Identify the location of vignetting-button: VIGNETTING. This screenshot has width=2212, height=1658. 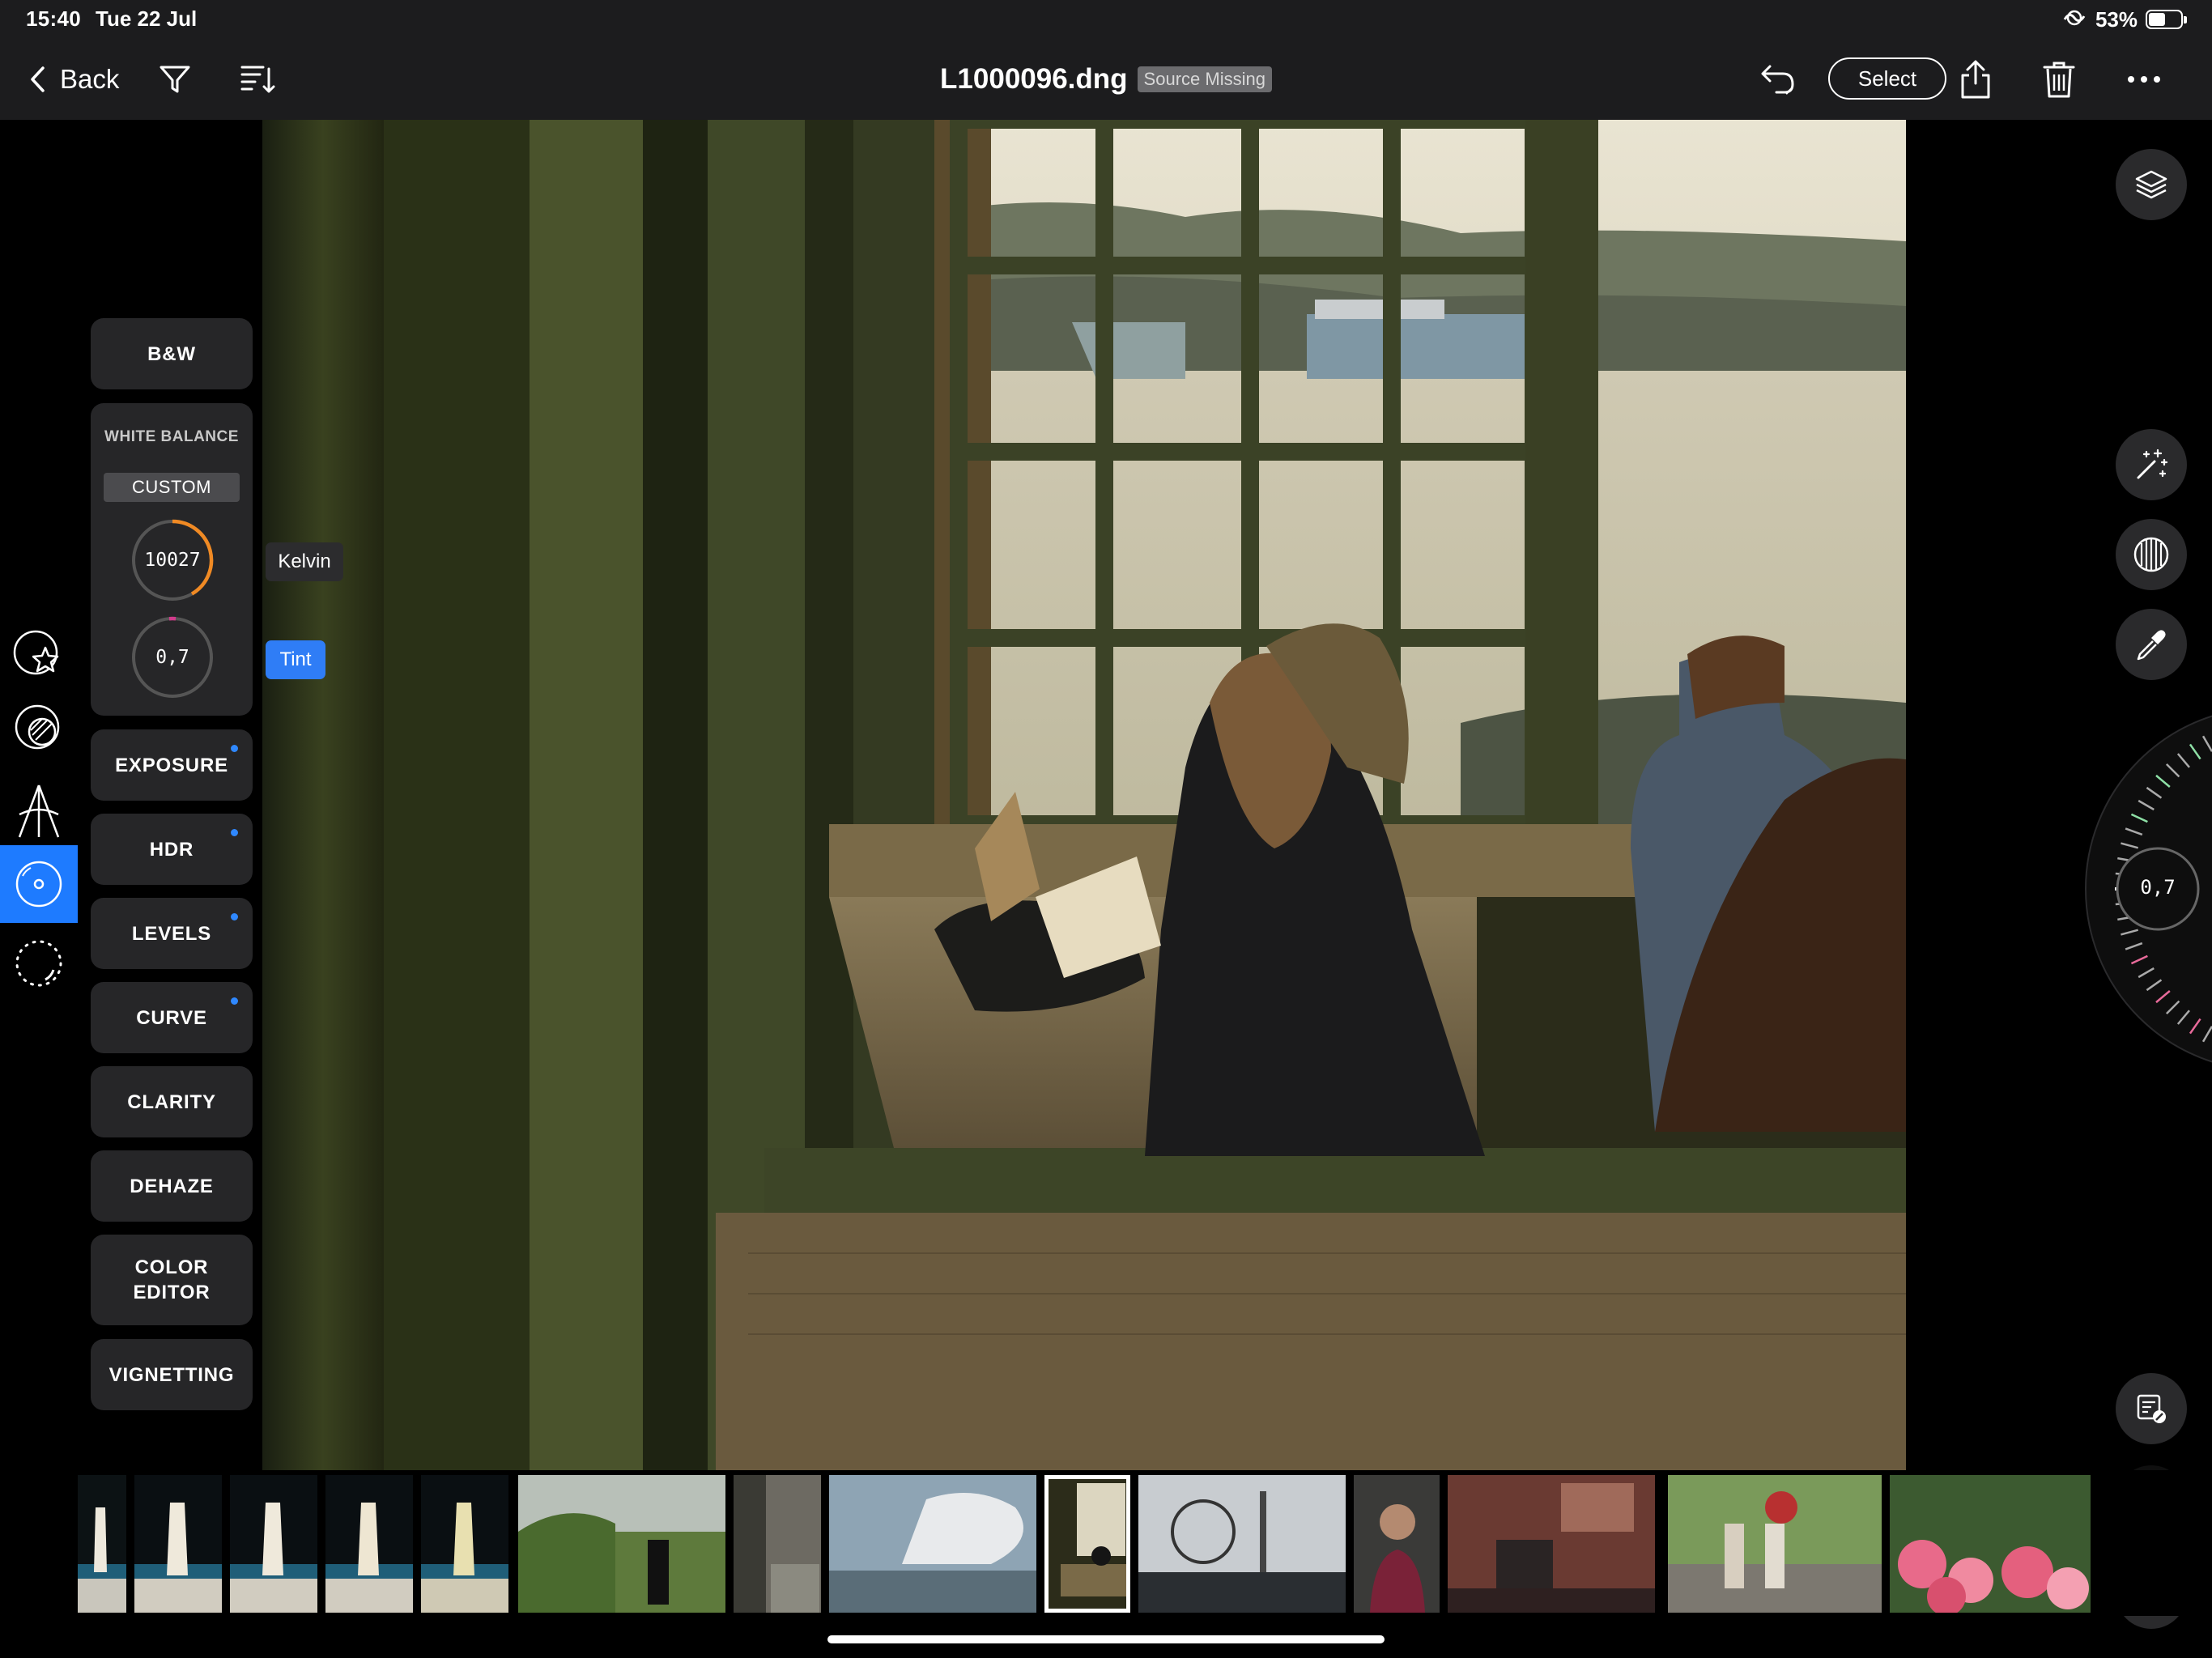
(172, 1374).